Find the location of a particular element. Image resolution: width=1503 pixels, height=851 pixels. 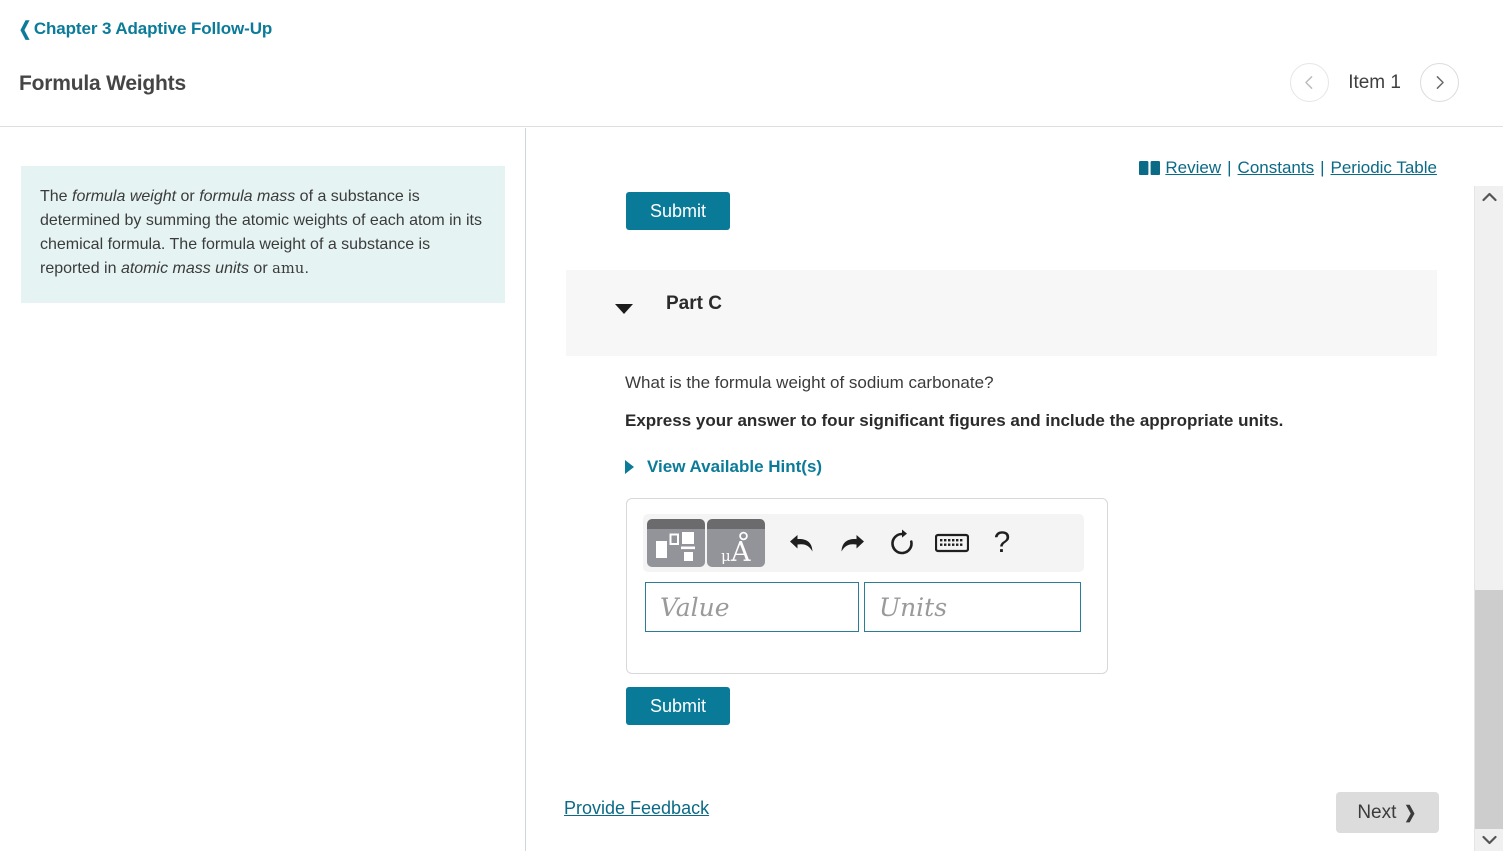

micro-angstrom-units-icon: μ A is located at coordinates (736, 549).